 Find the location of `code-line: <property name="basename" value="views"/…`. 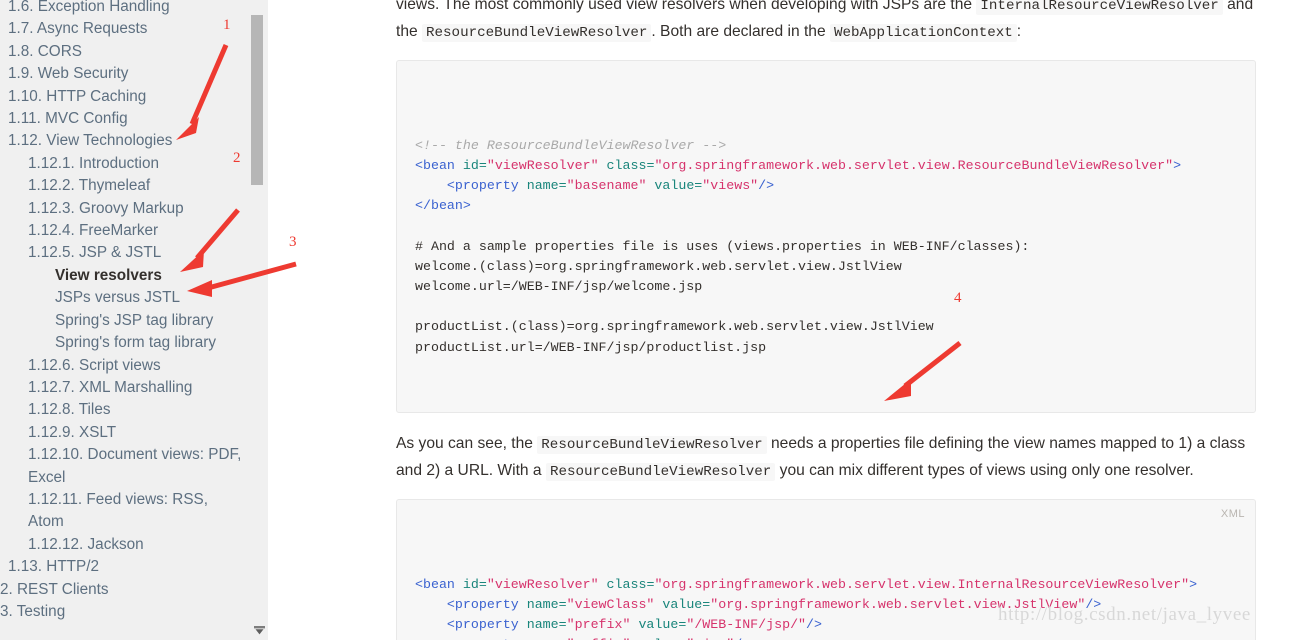

code-line: <property name="basename" value="views"/… is located at coordinates (826, 186).